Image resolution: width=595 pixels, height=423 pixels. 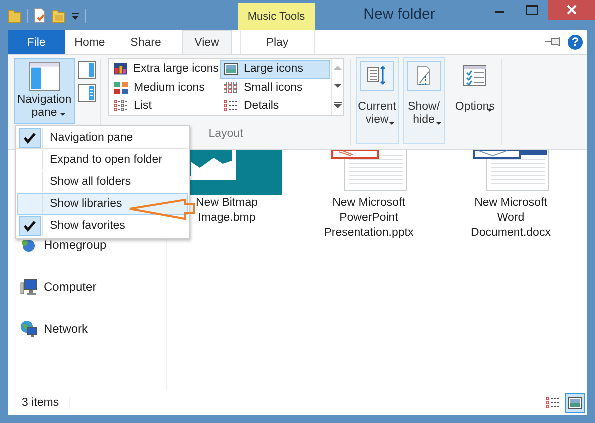 I want to click on checklist-icon, so click(x=475, y=76).